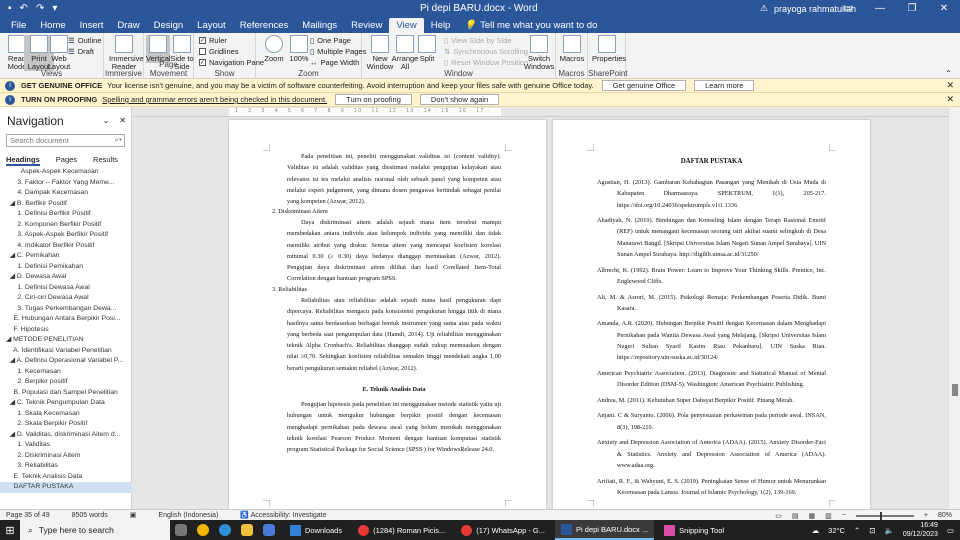 This screenshot has height=540, width=960. I want to click on get-genuine-office-button: Get genuine Office, so click(644, 85).